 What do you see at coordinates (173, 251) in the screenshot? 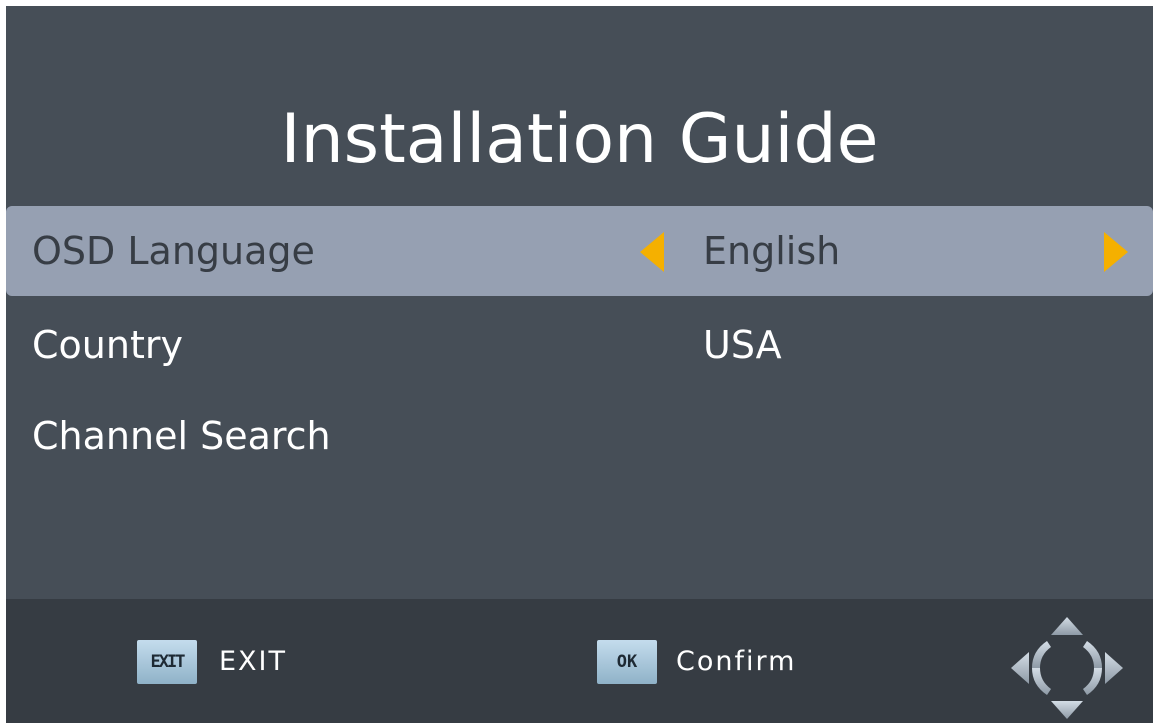
I see `menu-item-label: OSD Language` at bounding box center [173, 251].